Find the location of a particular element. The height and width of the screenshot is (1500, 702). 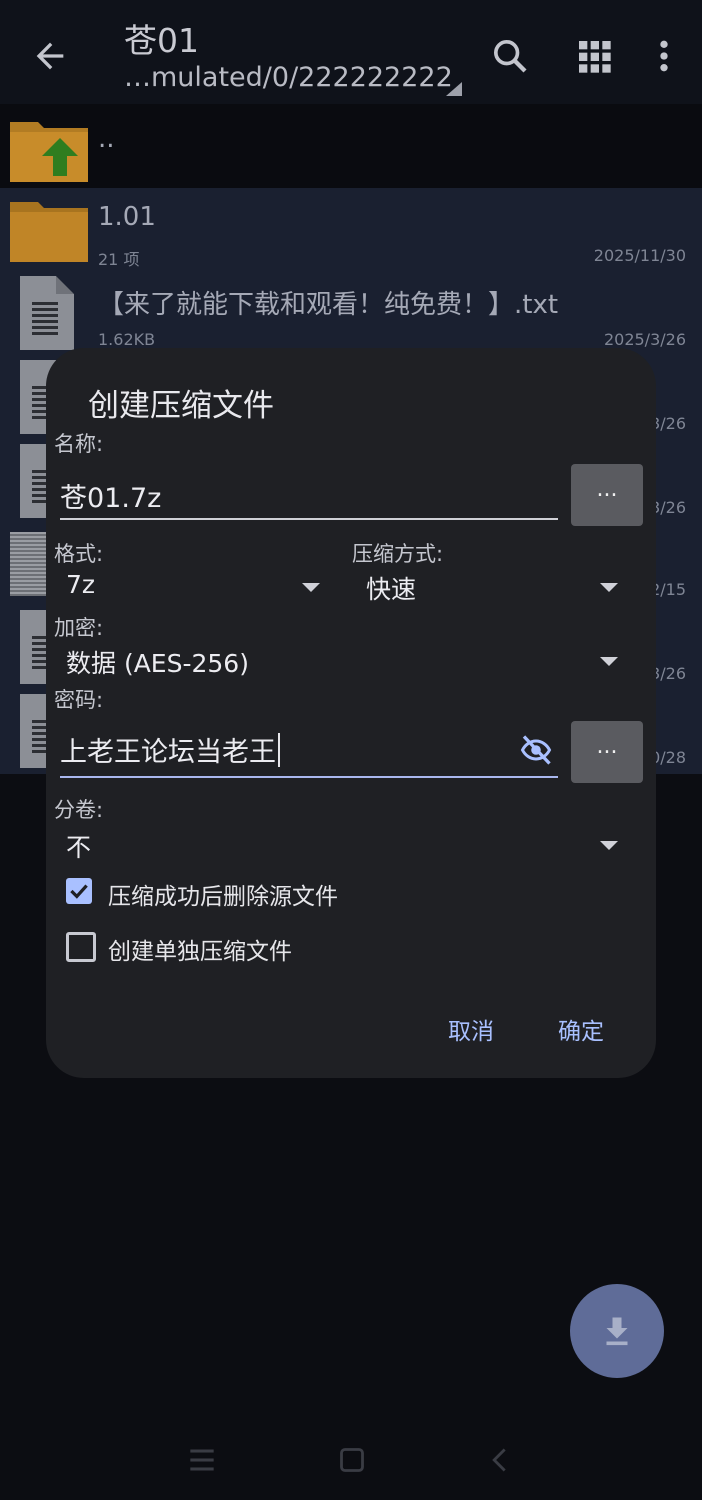

visibility-off-icon is located at coordinates (536, 750).